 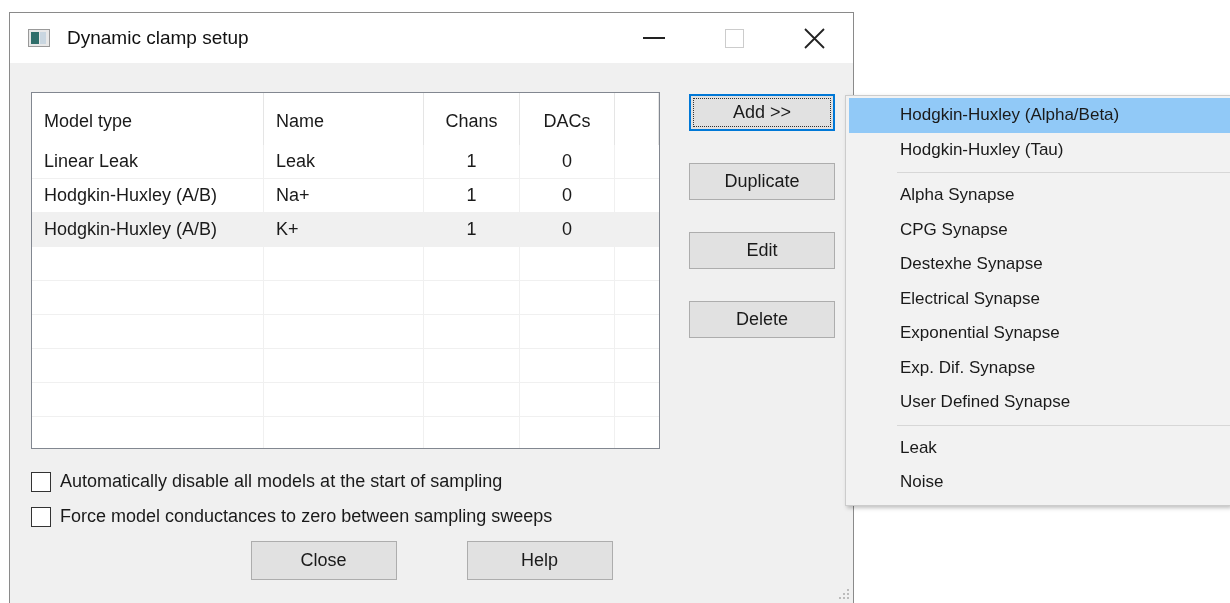 I want to click on column-header: Name, so click(x=344, y=119).